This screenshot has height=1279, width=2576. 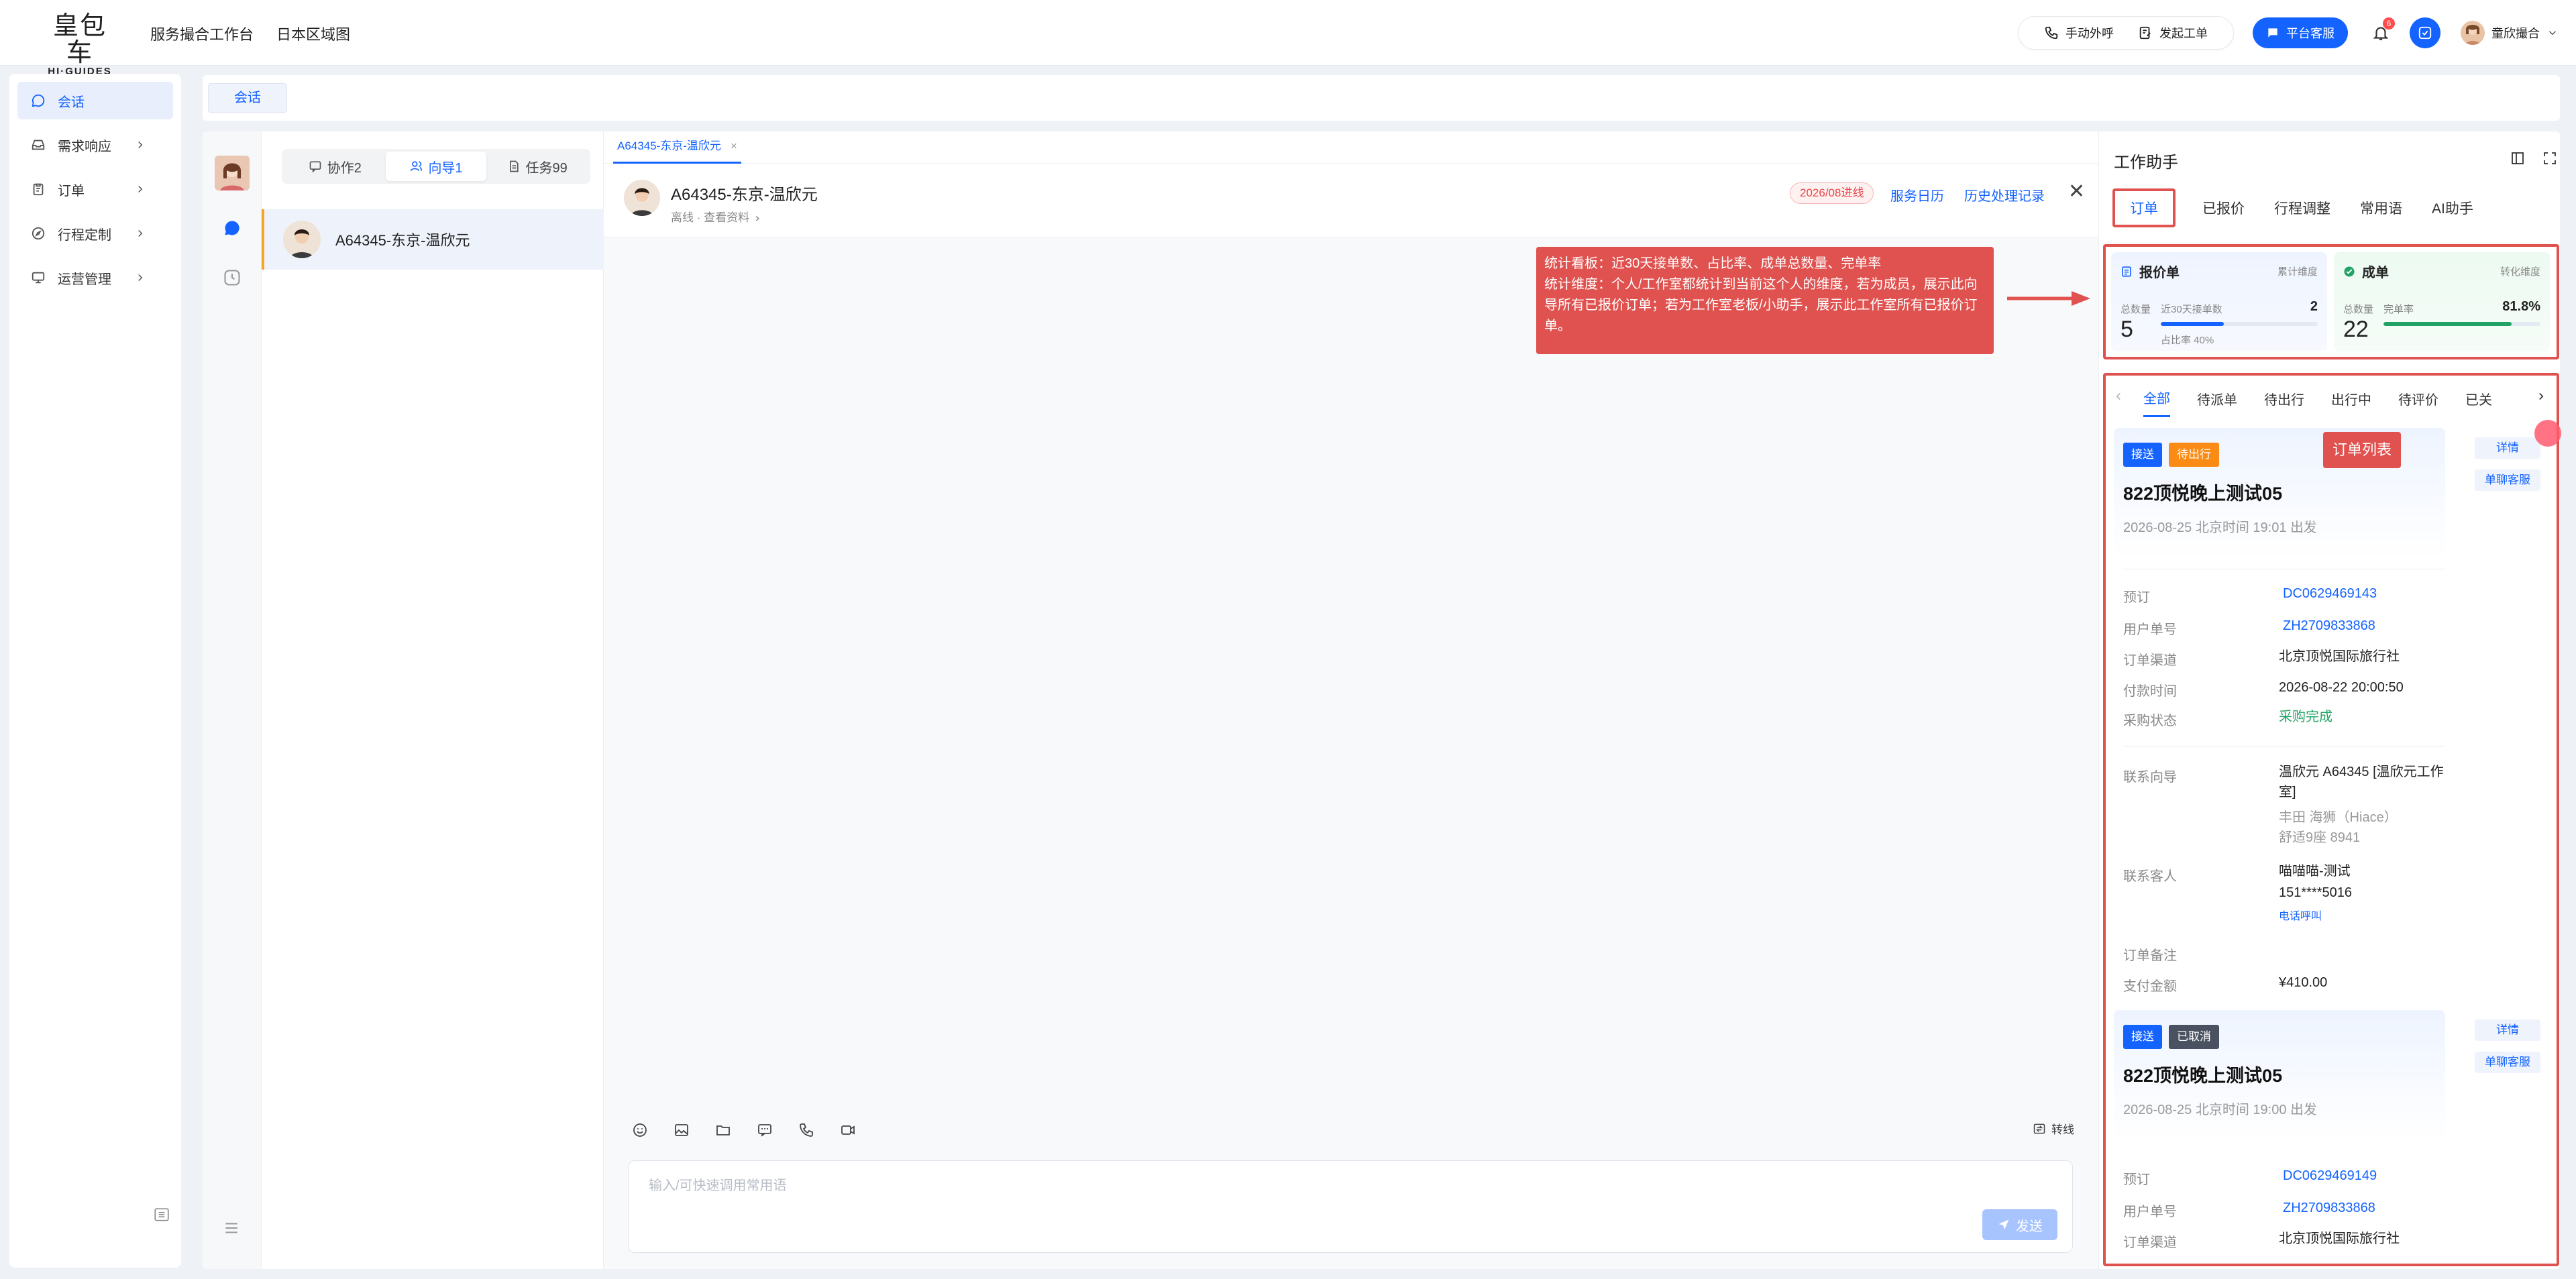 I want to click on manual-call-button: 手动外呼, so click(x=2079, y=33).